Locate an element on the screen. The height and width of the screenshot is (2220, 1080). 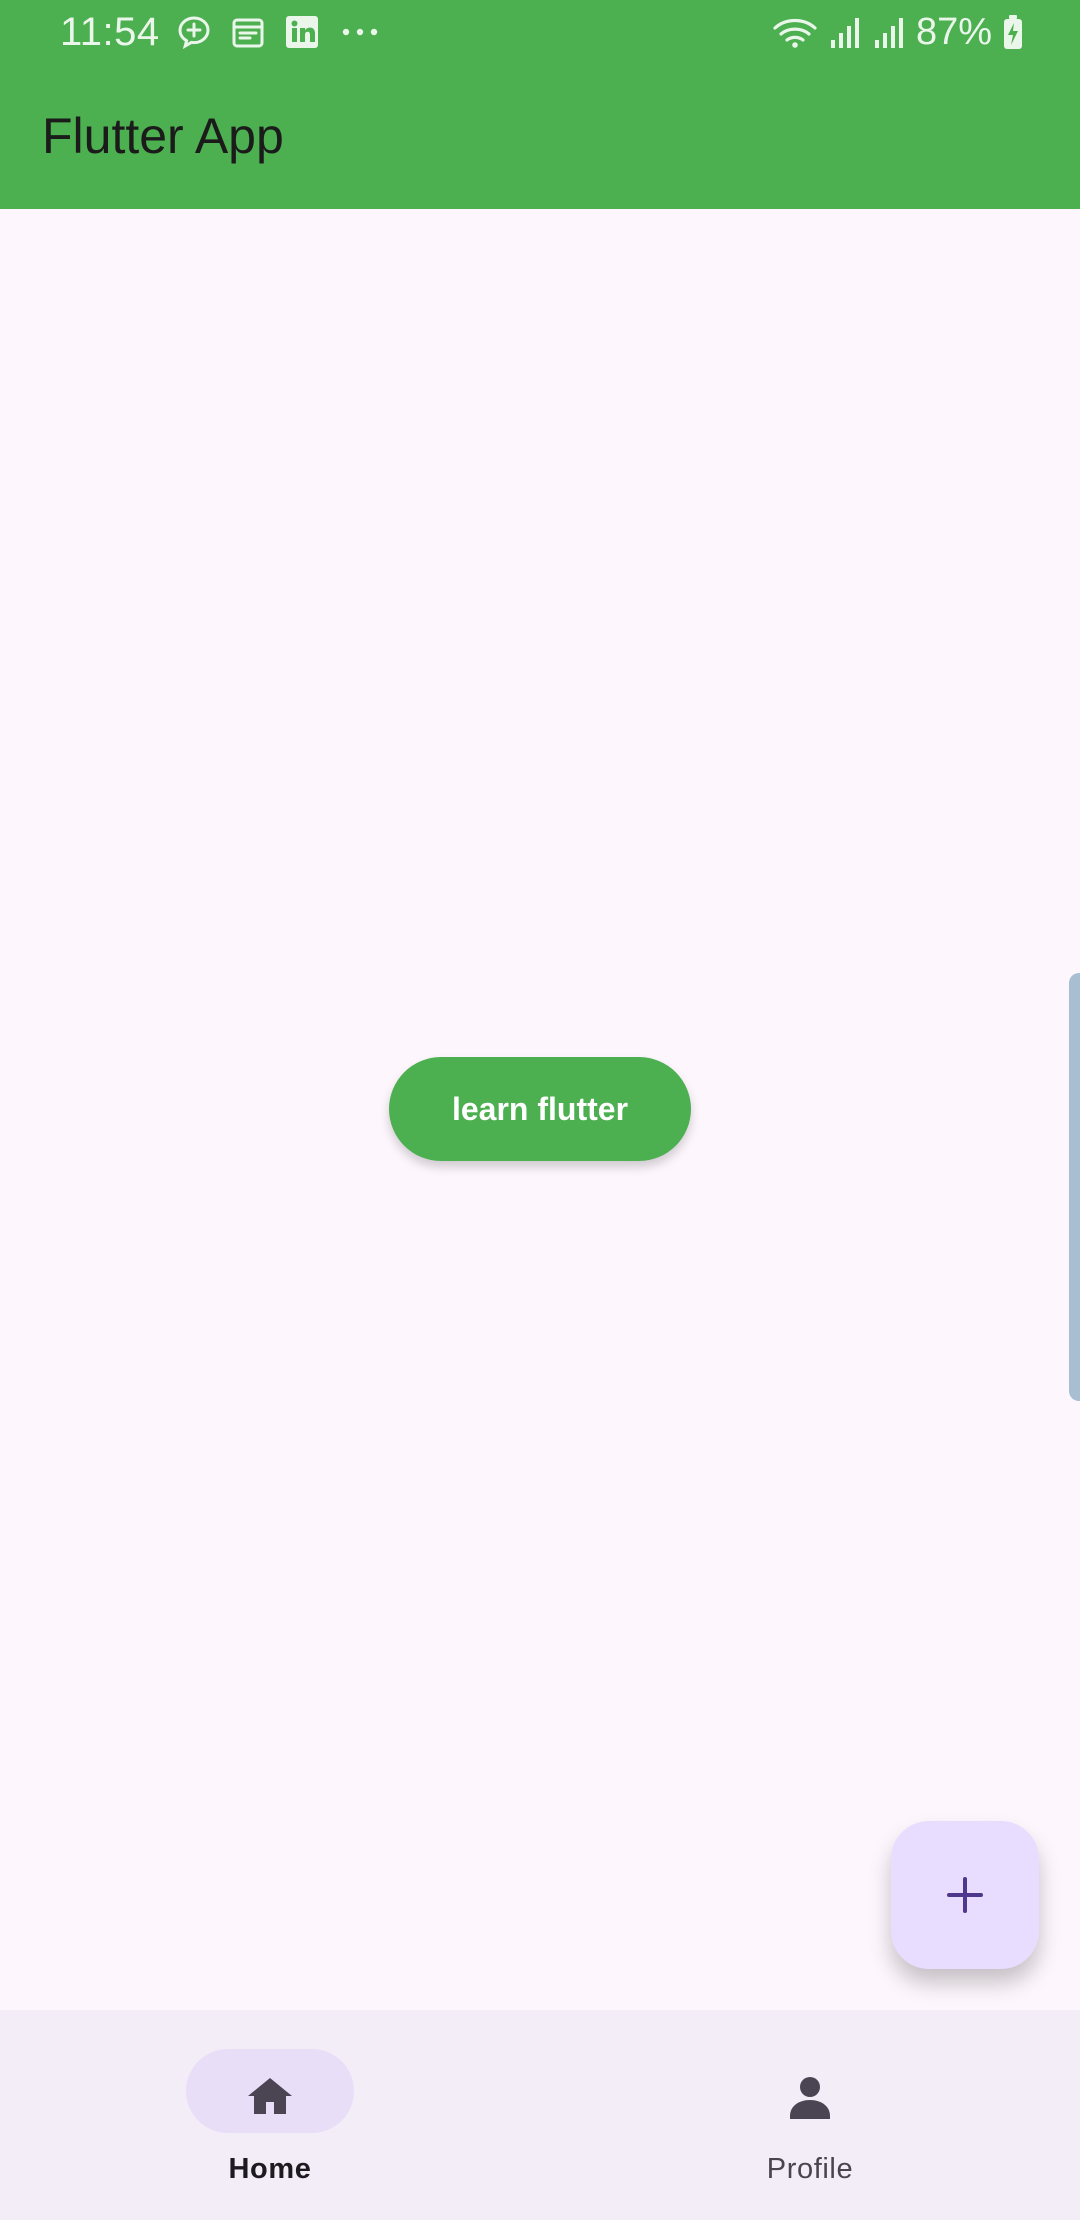
status-icons-right: 87% is located at coordinates (898, 32).